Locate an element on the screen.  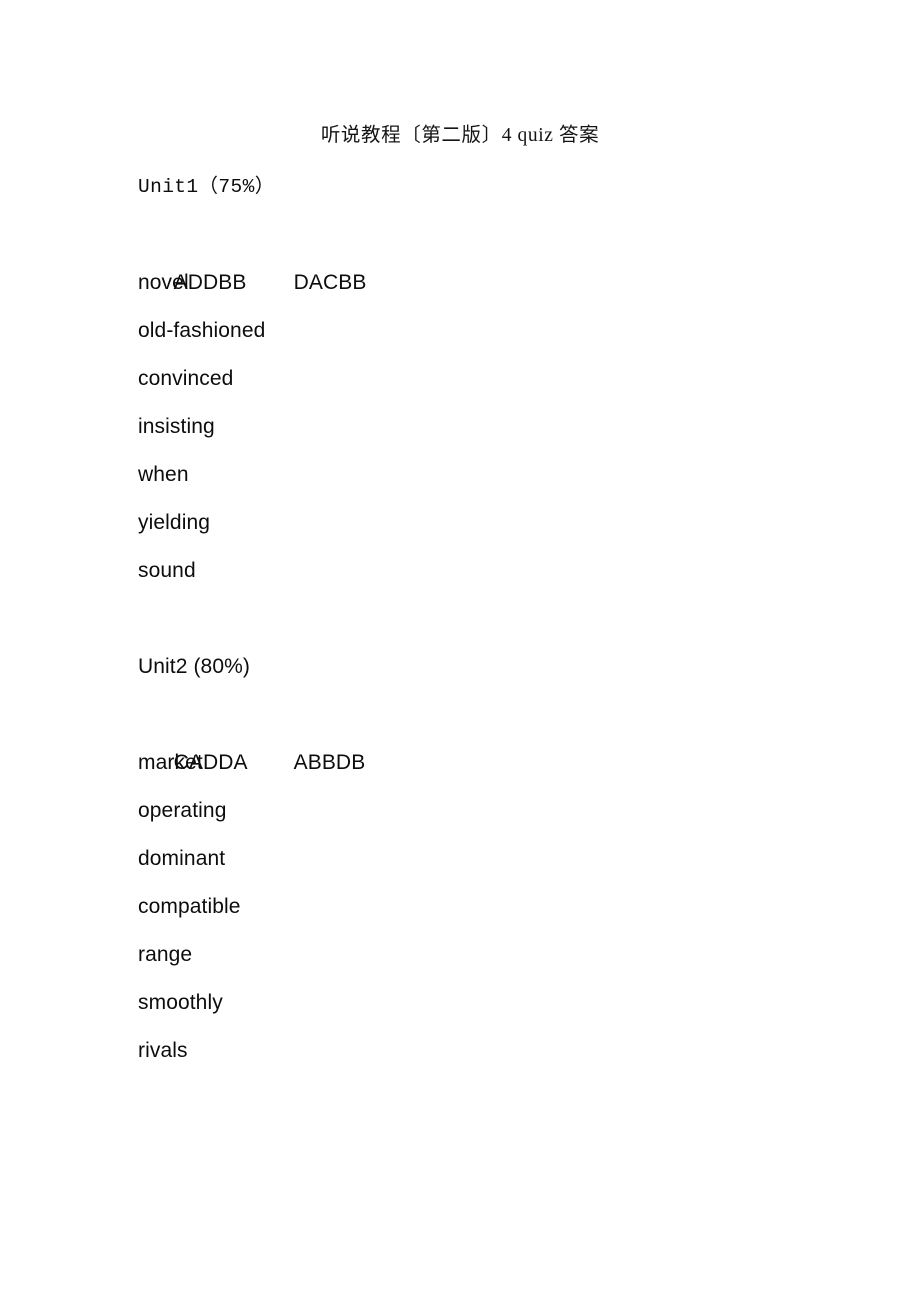
answer-codes-1-col2: DACBB is located at coordinates (330, 282).